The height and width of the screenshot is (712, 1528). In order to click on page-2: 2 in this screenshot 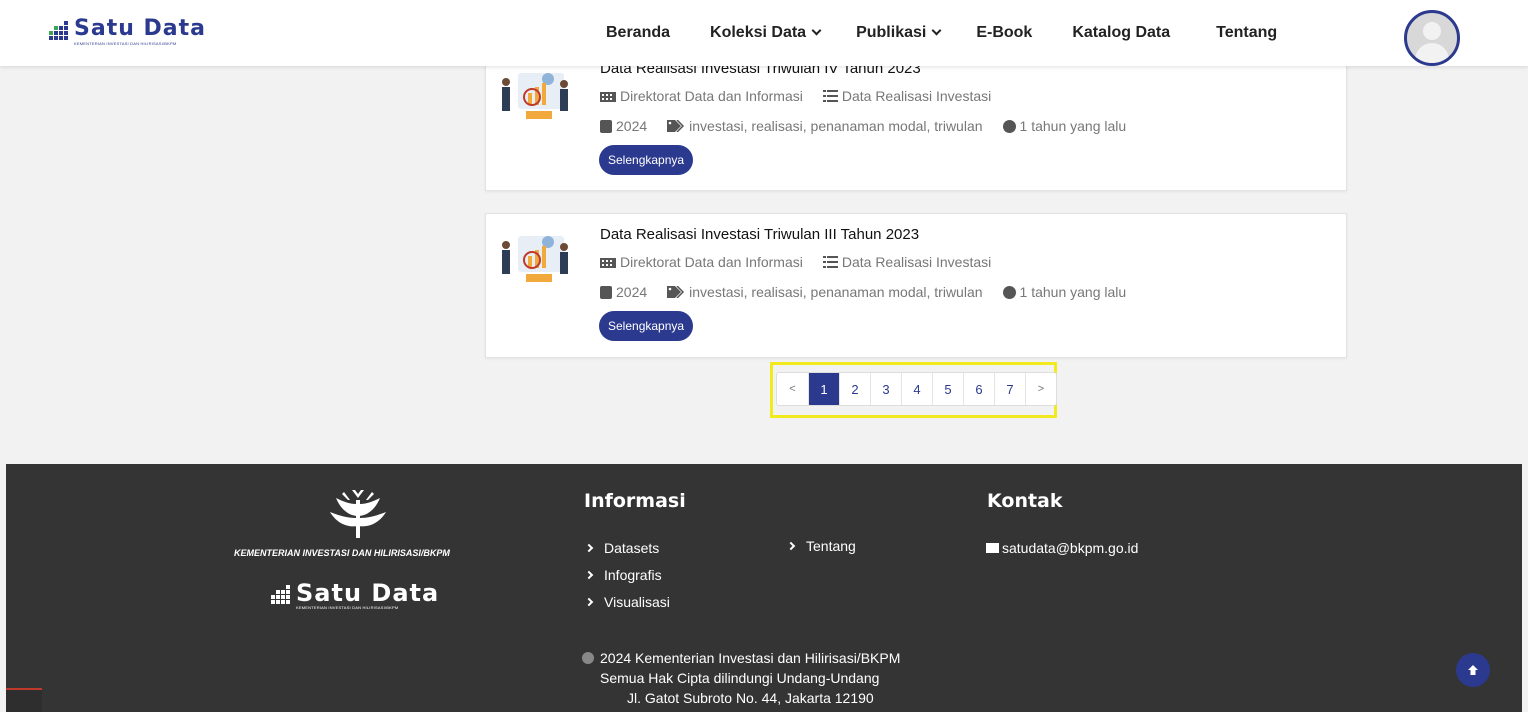, I will do `click(854, 389)`.